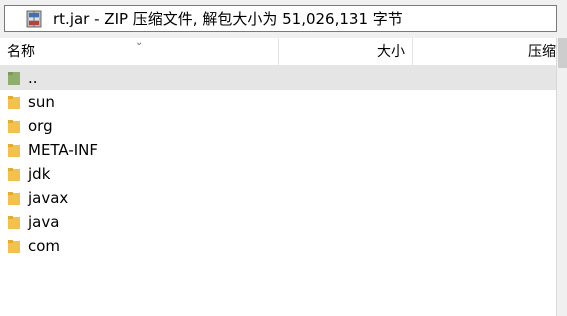  Describe the element at coordinates (278, 198) in the screenshot. I see `list-item-folder: javax` at that location.